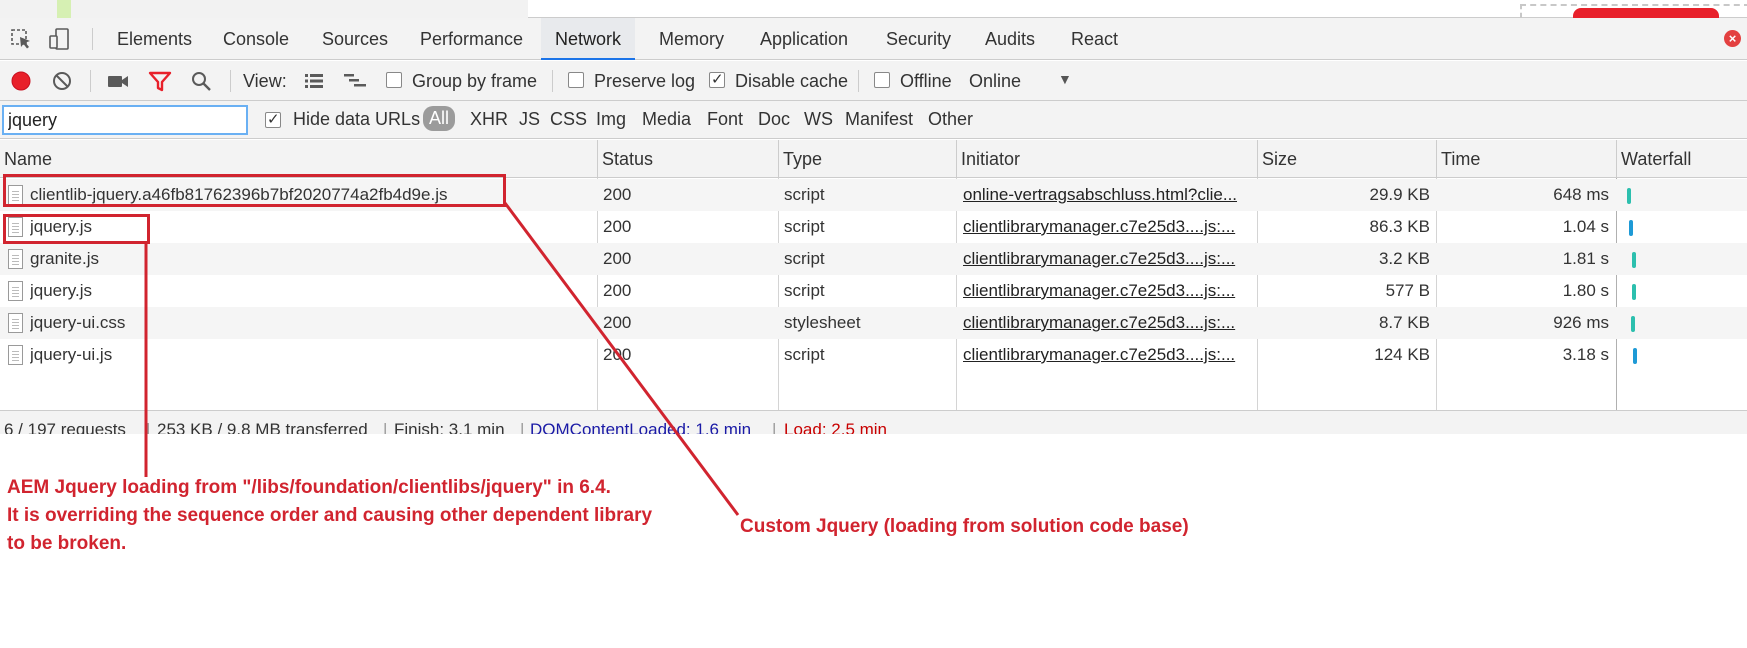 This screenshot has height=648, width=1747. What do you see at coordinates (67, 543) in the screenshot?
I see `annotation-aem-line3: to be broken.` at bounding box center [67, 543].